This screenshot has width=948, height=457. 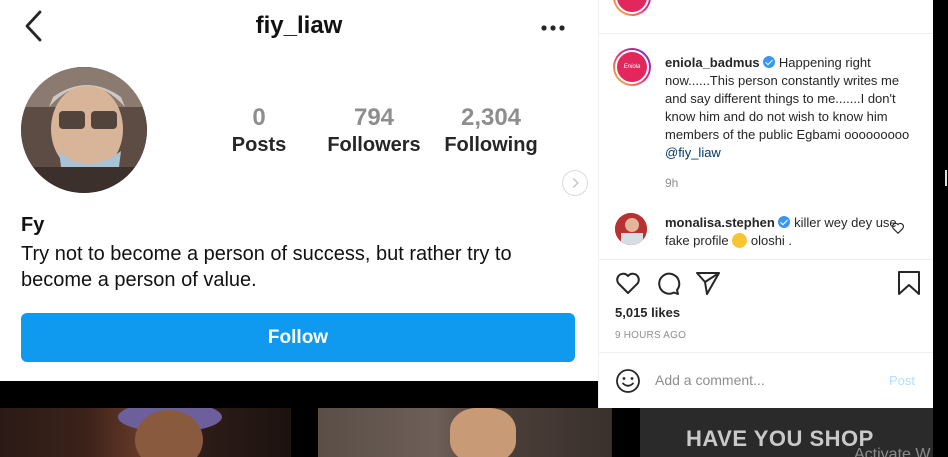 I want to click on emoji-smile-icon, so click(x=628, y=381).